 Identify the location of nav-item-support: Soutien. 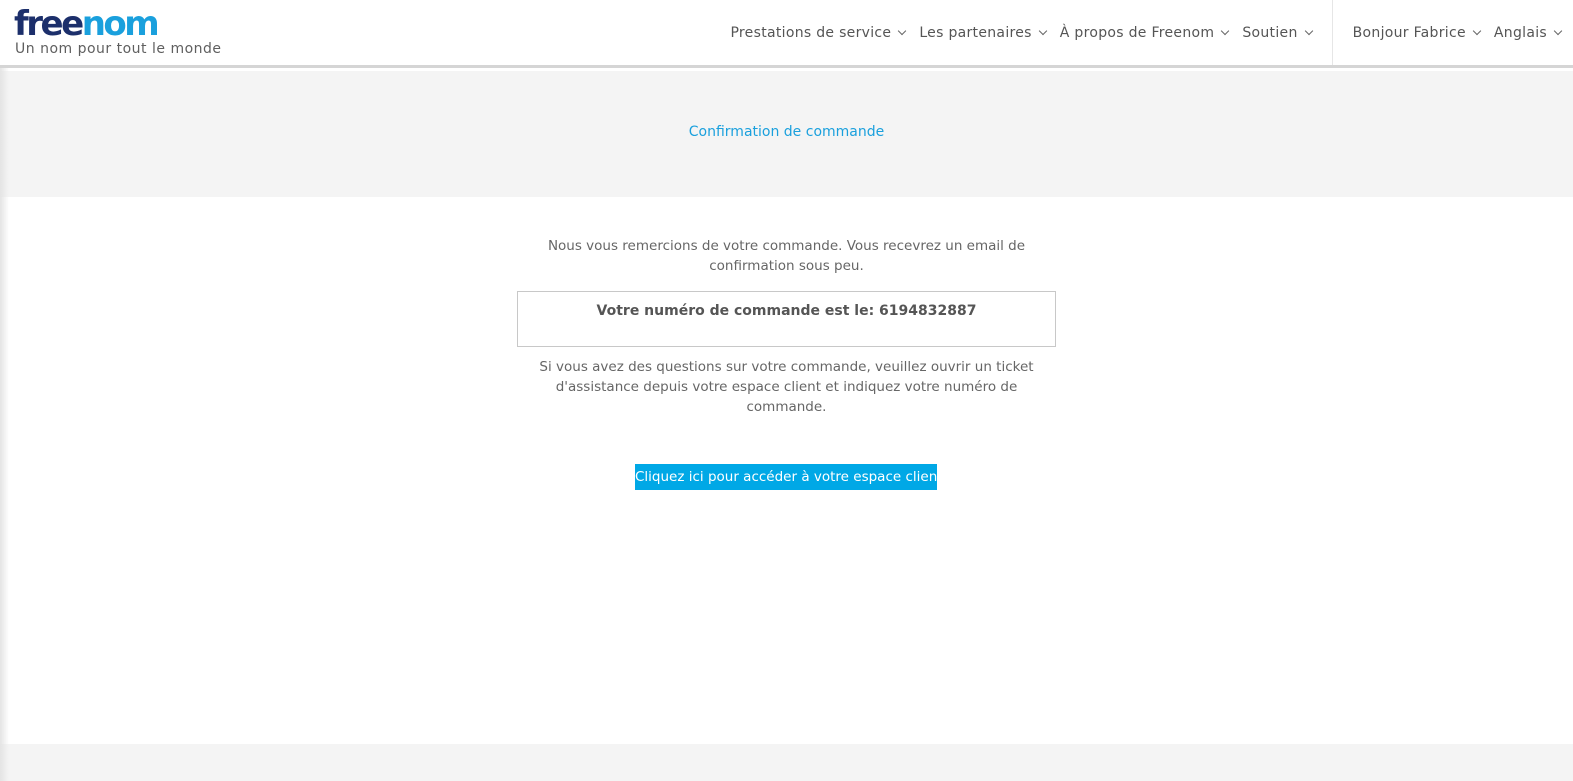
(1277, 32).